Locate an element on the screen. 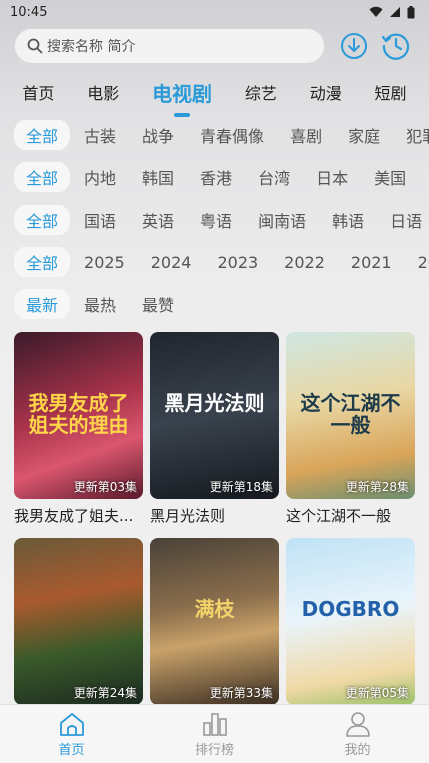 This screenshot has height=763, width=429. filter-chip: 家庭 is located at coordinates (364, 135).